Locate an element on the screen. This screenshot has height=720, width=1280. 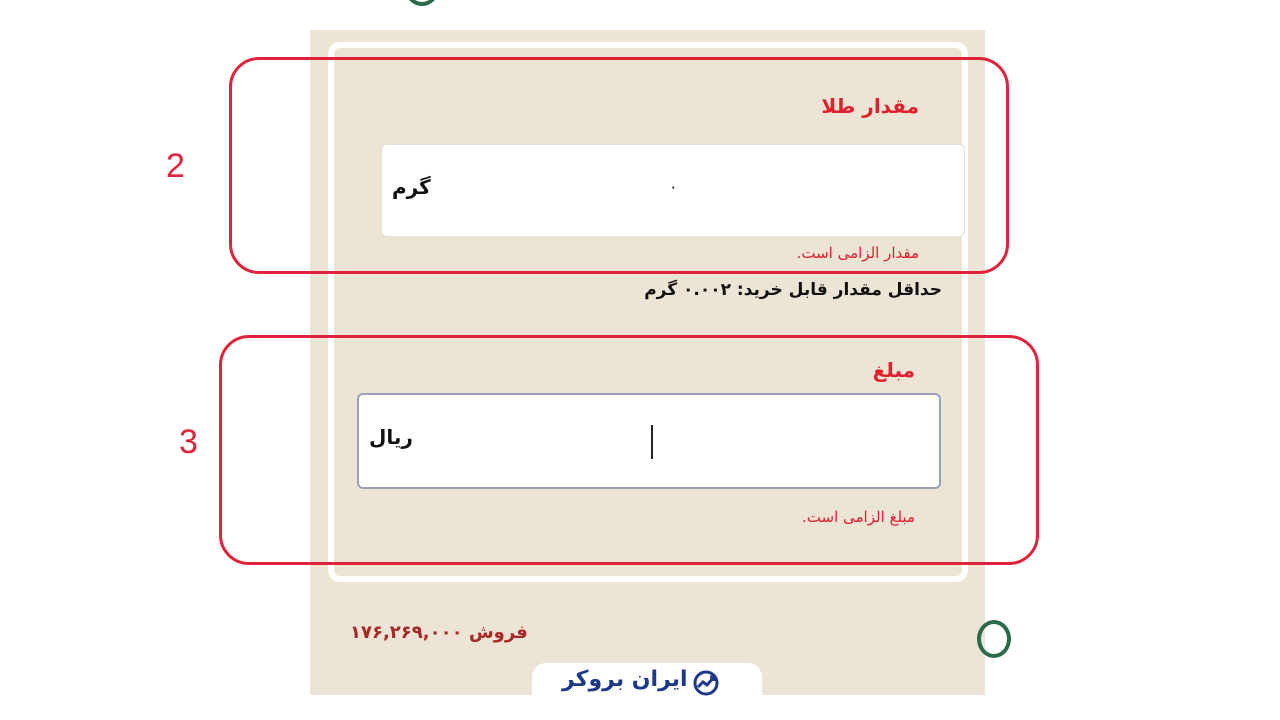
logo-tab: ایران بروکر is located at coordinates (647, 683).